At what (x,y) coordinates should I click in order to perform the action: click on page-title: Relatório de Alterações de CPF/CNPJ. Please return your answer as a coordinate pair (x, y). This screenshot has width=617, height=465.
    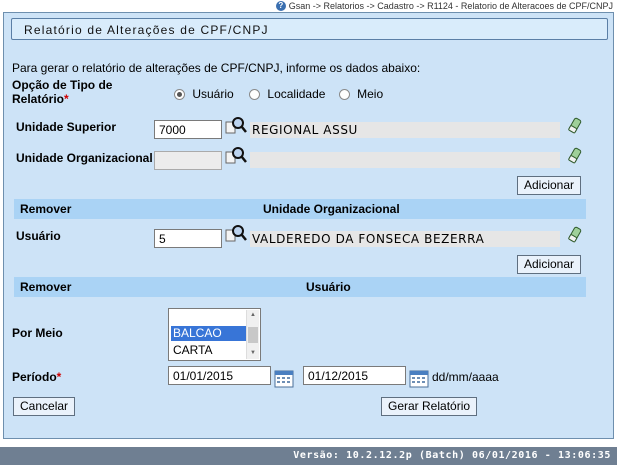
    Looking at the image, I should click on (146, 30).